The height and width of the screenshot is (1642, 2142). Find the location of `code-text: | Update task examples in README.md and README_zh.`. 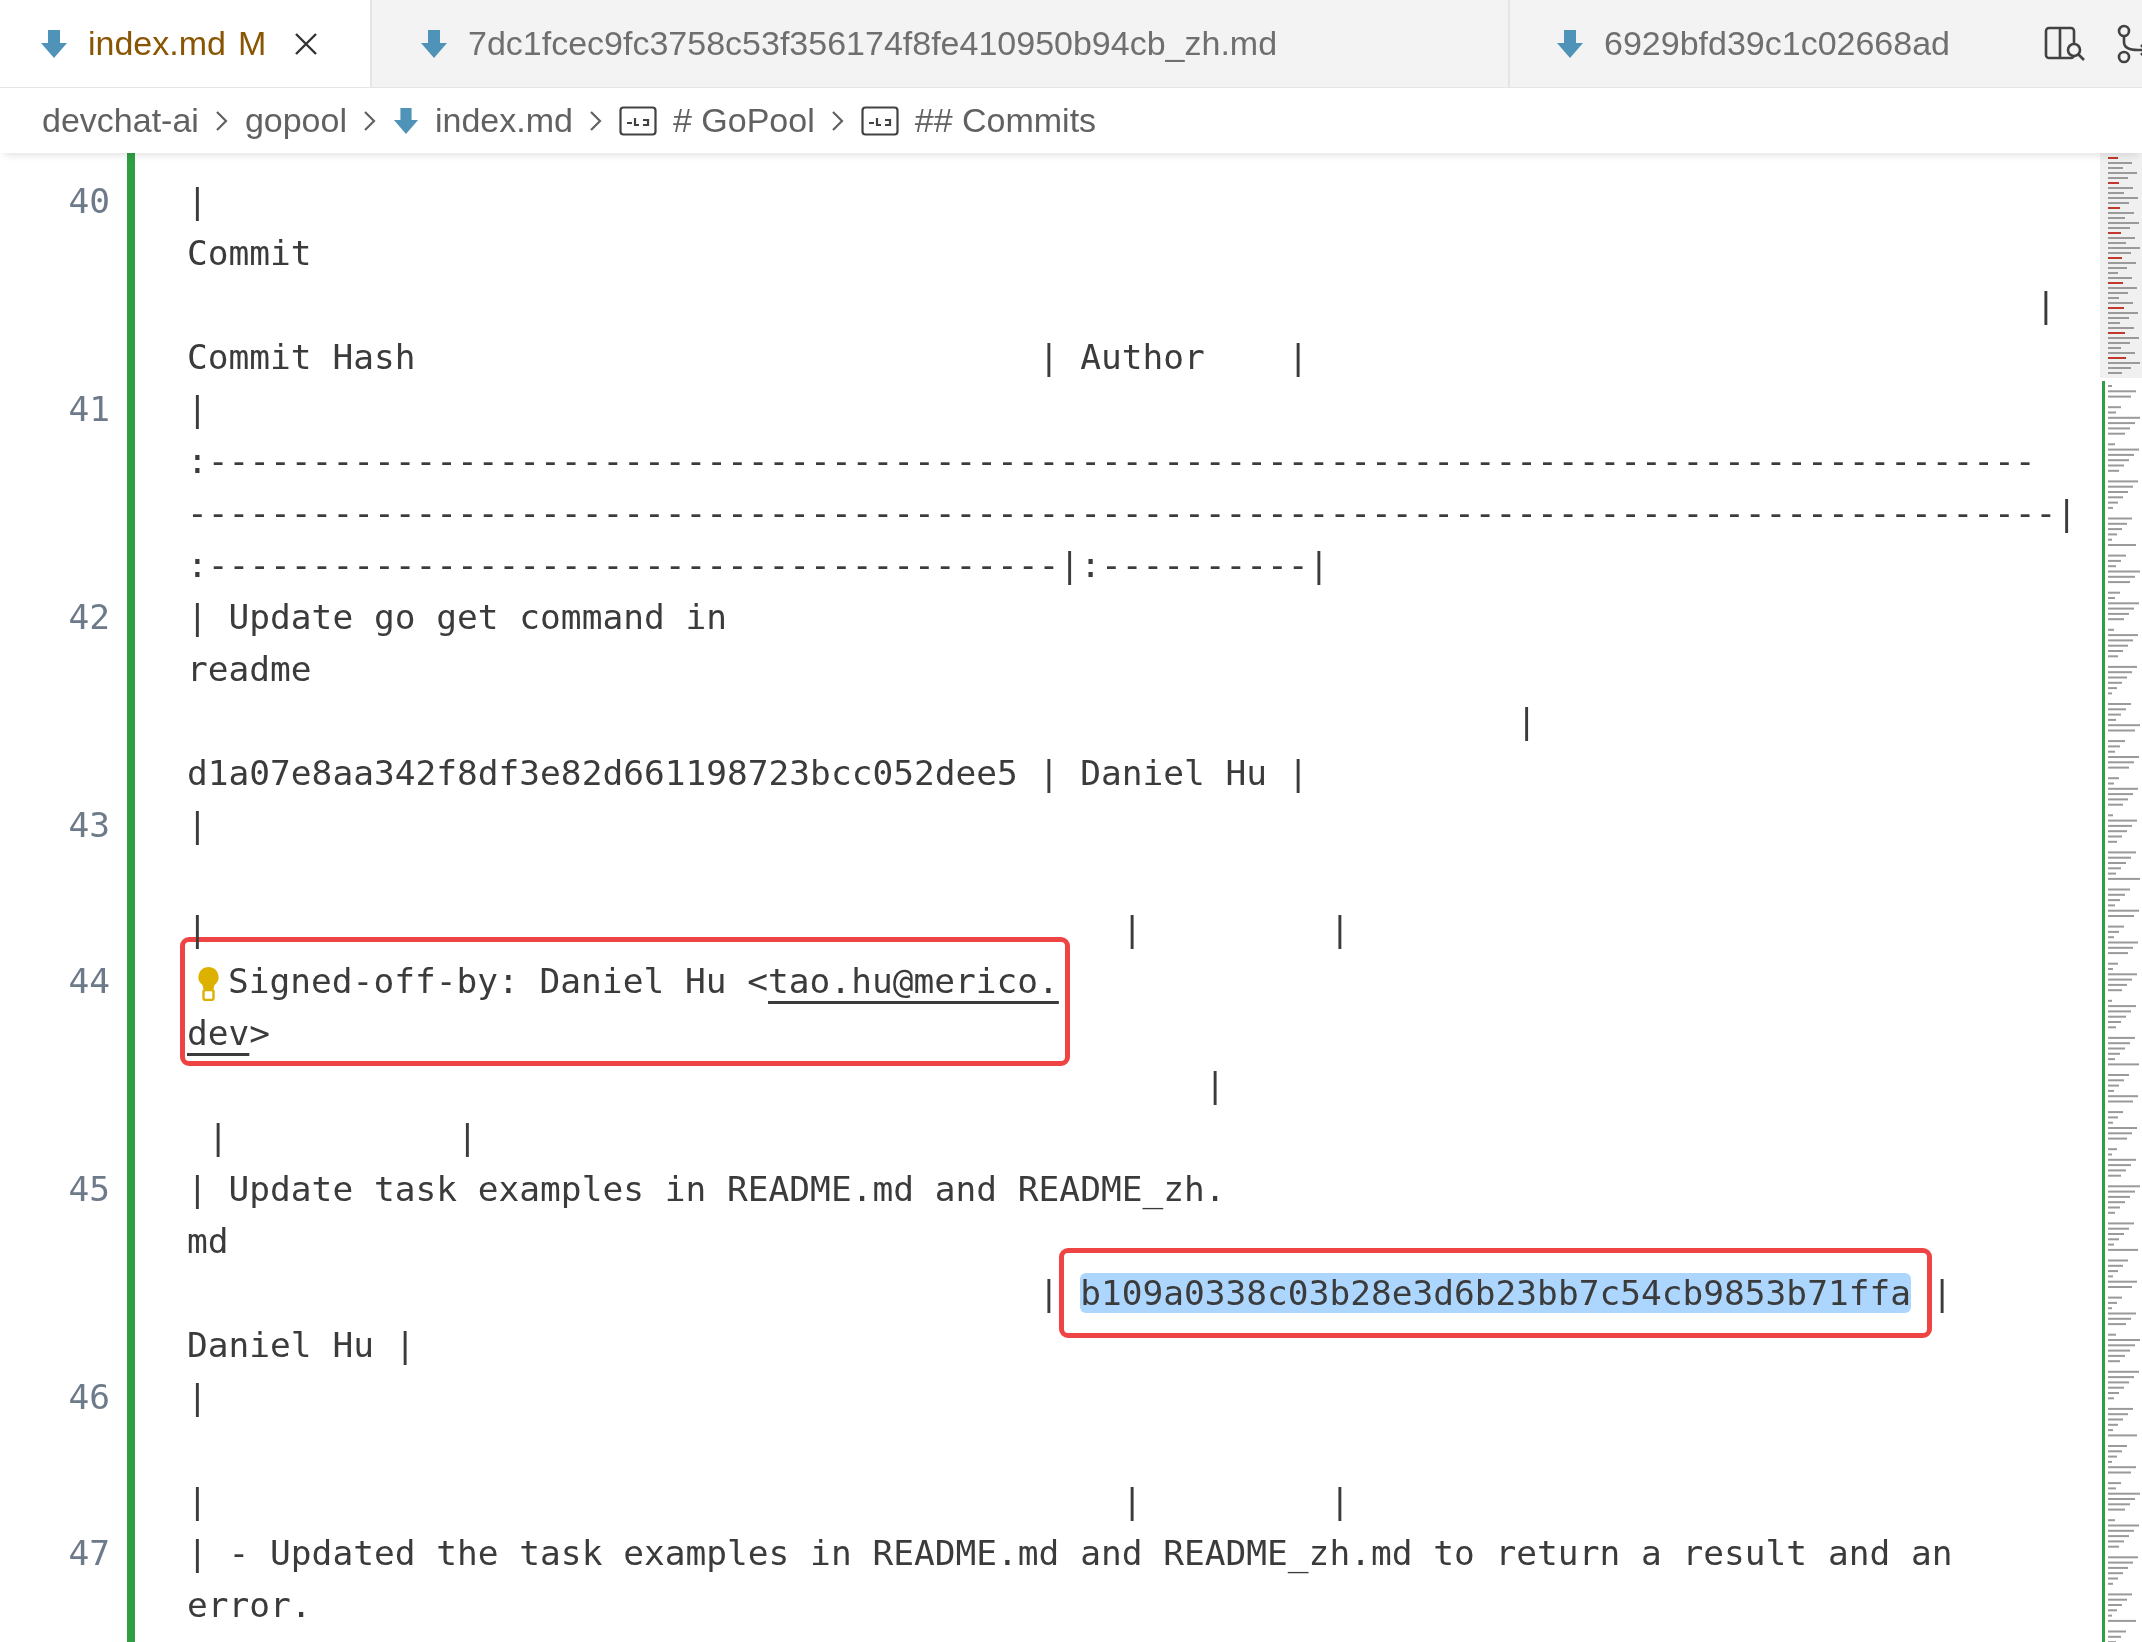

code-text: | Update task examples in README.md and README_zh. is located at coordinates (706, 1189).